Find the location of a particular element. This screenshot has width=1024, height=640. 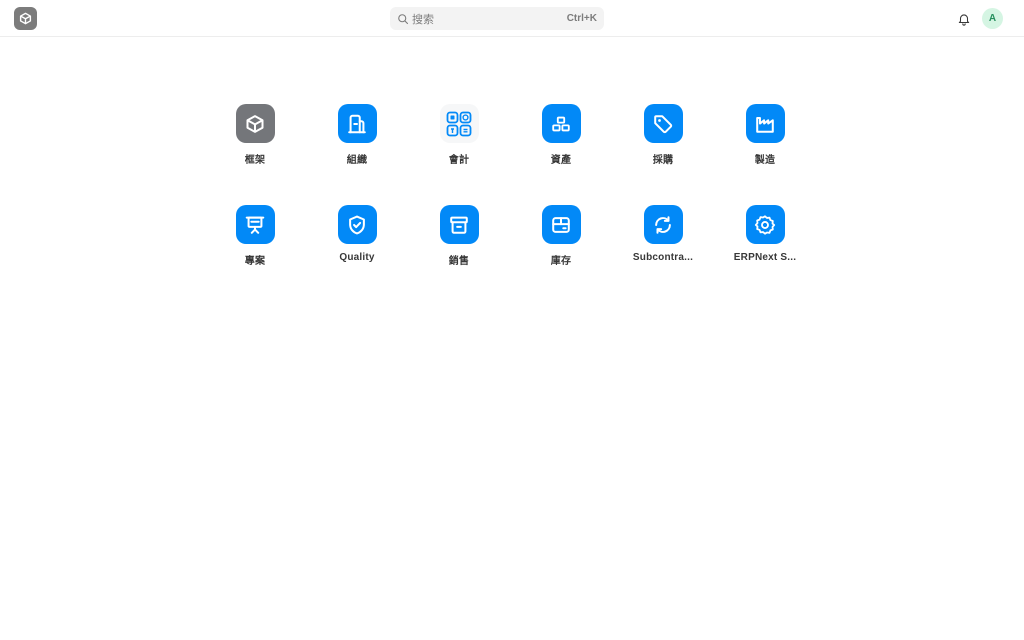

app-projects: 專案 is located at coordinates (255, 255).